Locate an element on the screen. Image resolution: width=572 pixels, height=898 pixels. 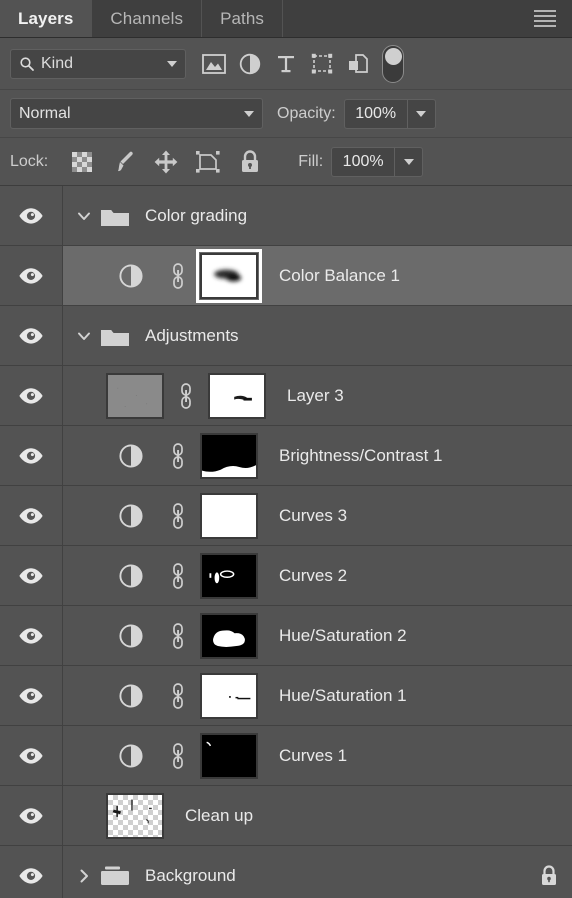
layer-row: Brightness/Contrast 1 is located at coordinates (286, 456).